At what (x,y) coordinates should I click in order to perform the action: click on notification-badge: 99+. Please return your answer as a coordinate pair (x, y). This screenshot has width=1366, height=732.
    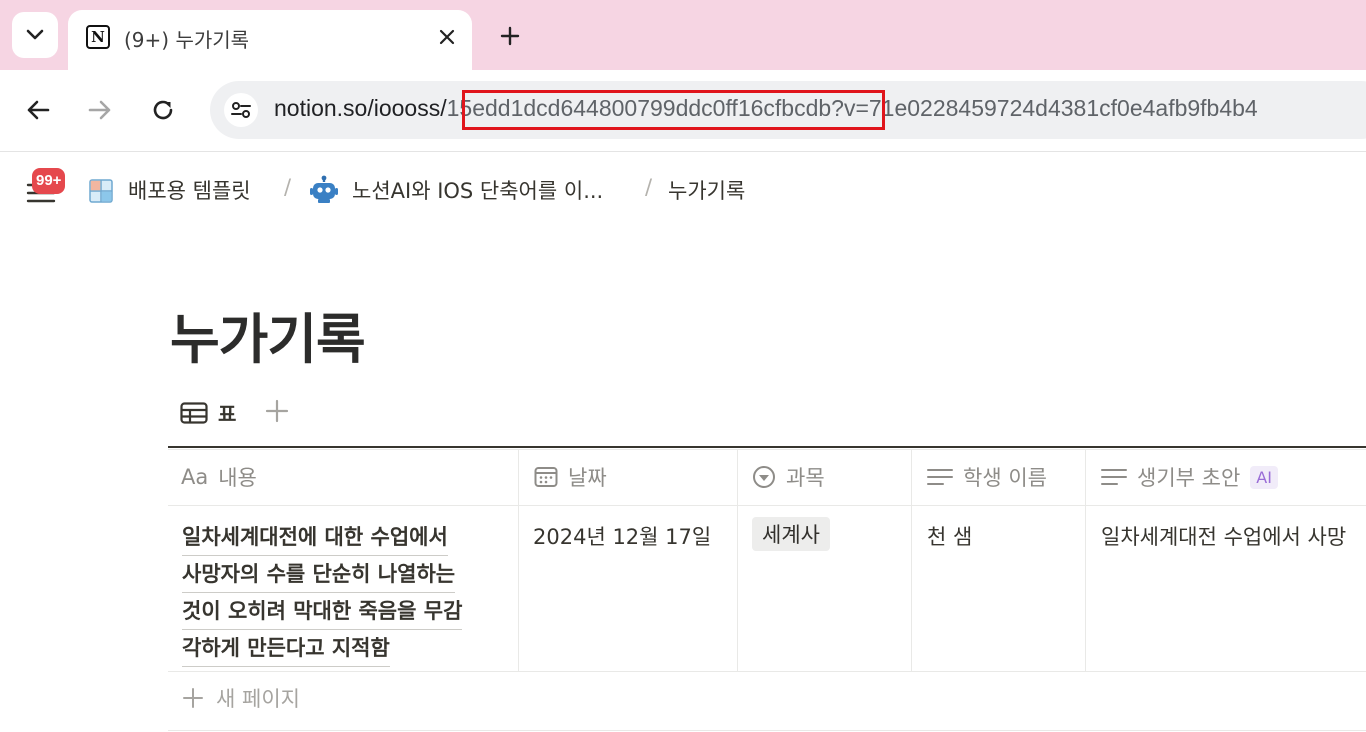
    Looking at the image, I should click on (49, 181).